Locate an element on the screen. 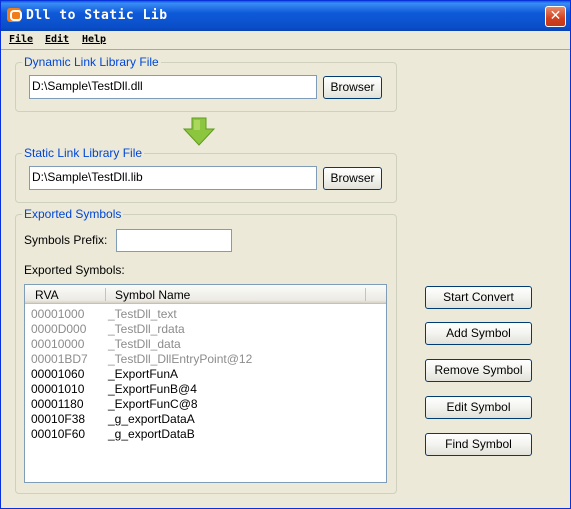 This screenshot has height=509, width=571. table-row: 00001180 _ExportFunC@8 is located at coordinates (205, 404).